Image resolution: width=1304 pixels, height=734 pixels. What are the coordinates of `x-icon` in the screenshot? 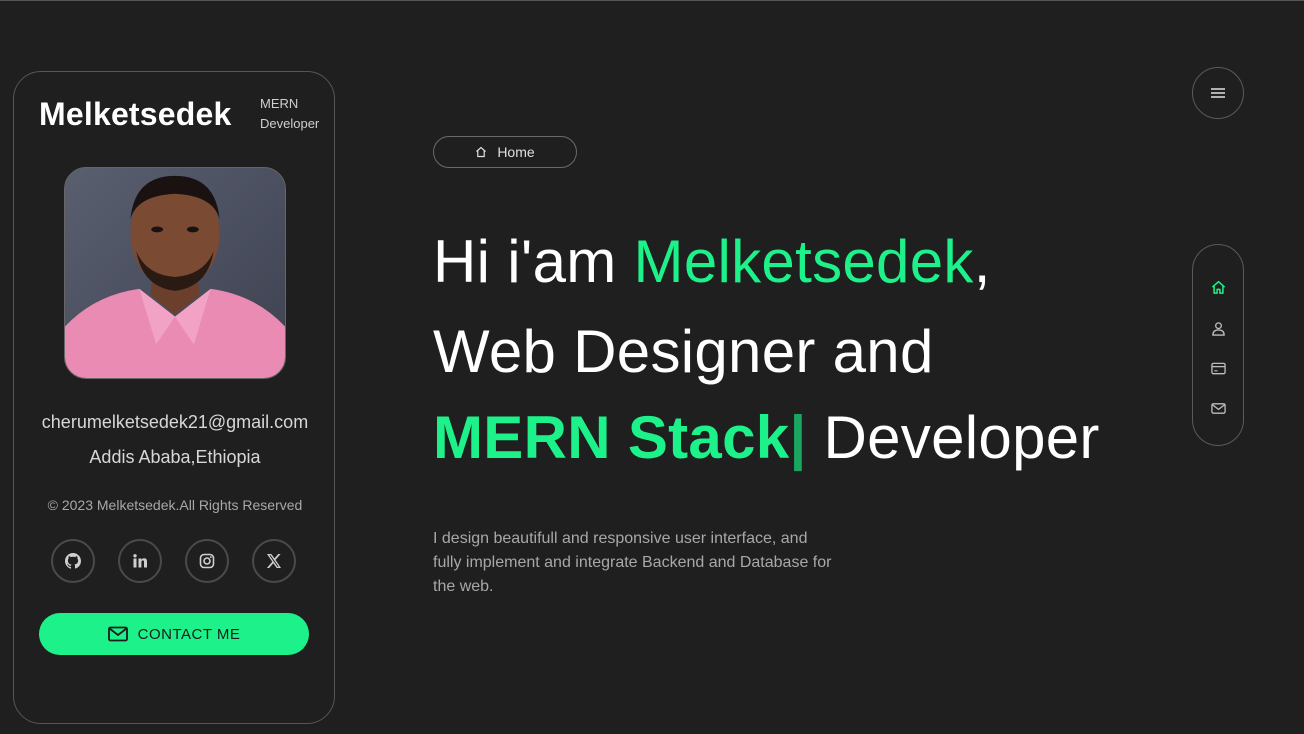 It's located at (273, 561).